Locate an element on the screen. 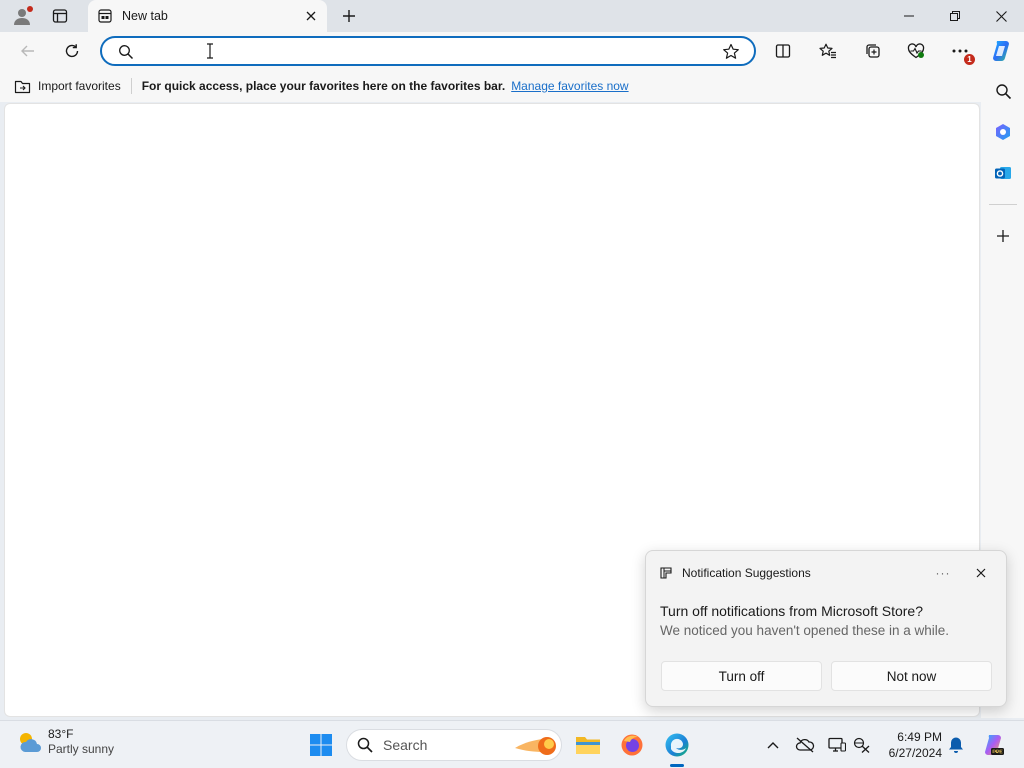  restore-button is located at coordinates (955, 16).